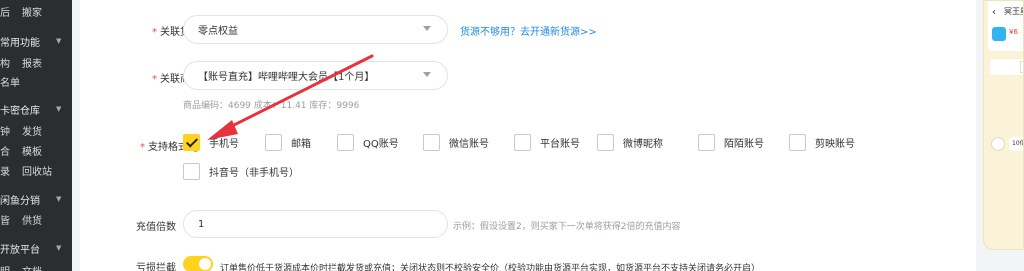 The width and height of the screenshot is (1024, 271). Describe the element at coordinates (998, 144) in the screenshot. I see `avatar` at that location.